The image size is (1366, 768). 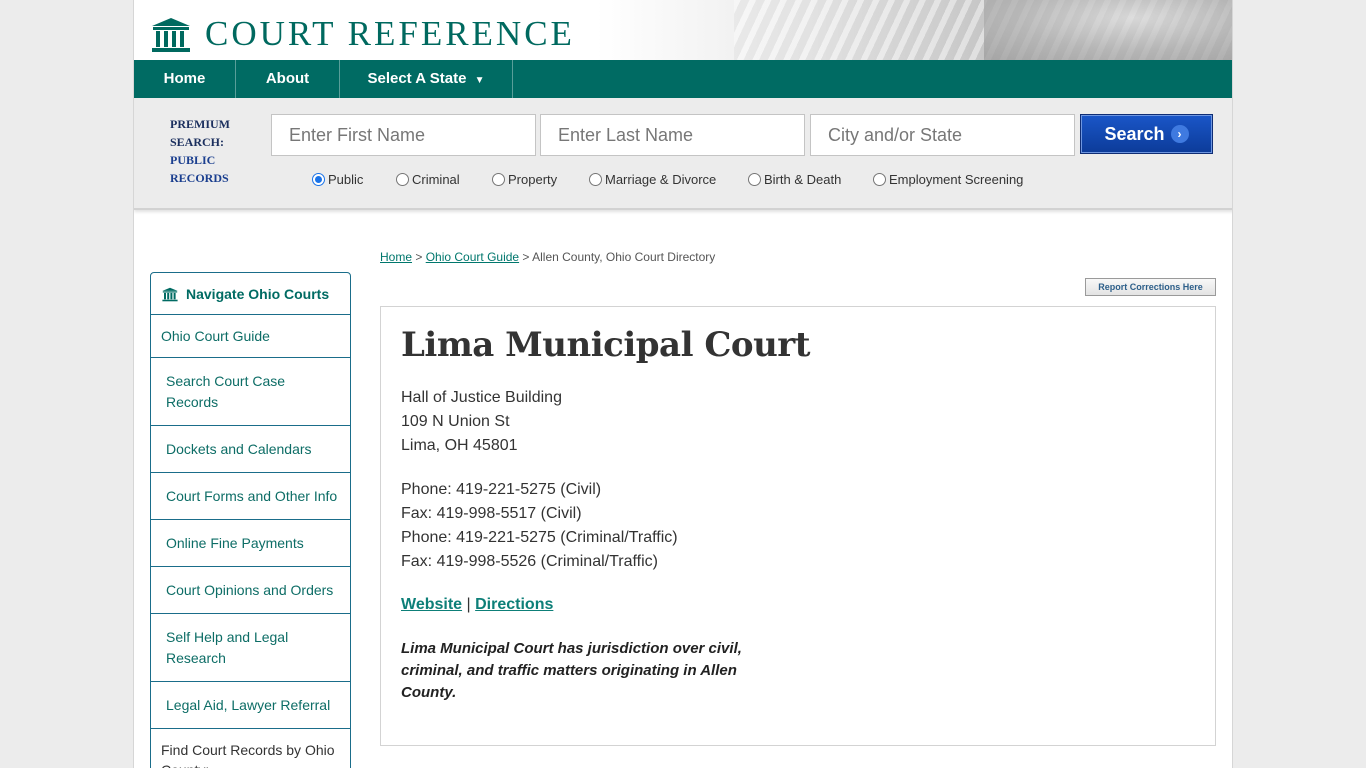 I want to click on caret-down-icon: ▼, so click(x=479, y=80).